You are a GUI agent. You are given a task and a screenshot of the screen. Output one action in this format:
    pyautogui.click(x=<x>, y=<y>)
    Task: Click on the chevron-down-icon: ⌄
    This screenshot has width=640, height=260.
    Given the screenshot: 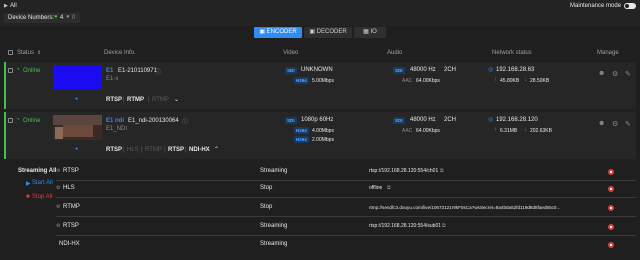 What is the action you would take?
    pyautogui.click(x=176, y=99)
    